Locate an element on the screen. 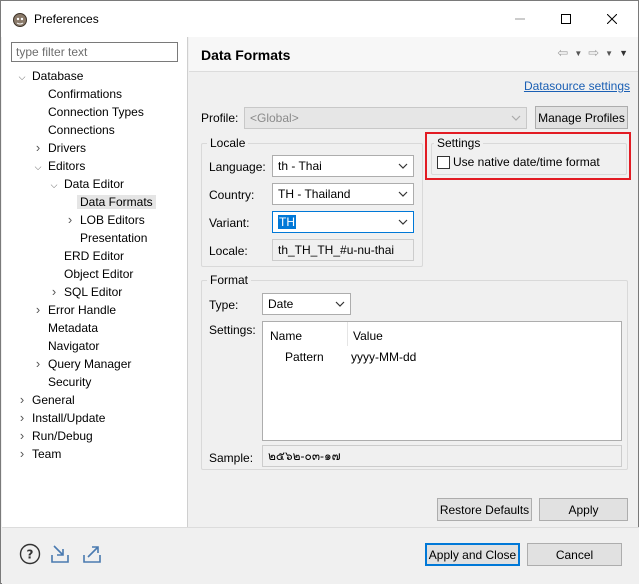 The image size is (639, 584). tree-item-label: Editors is located at coordinates (67, 166).